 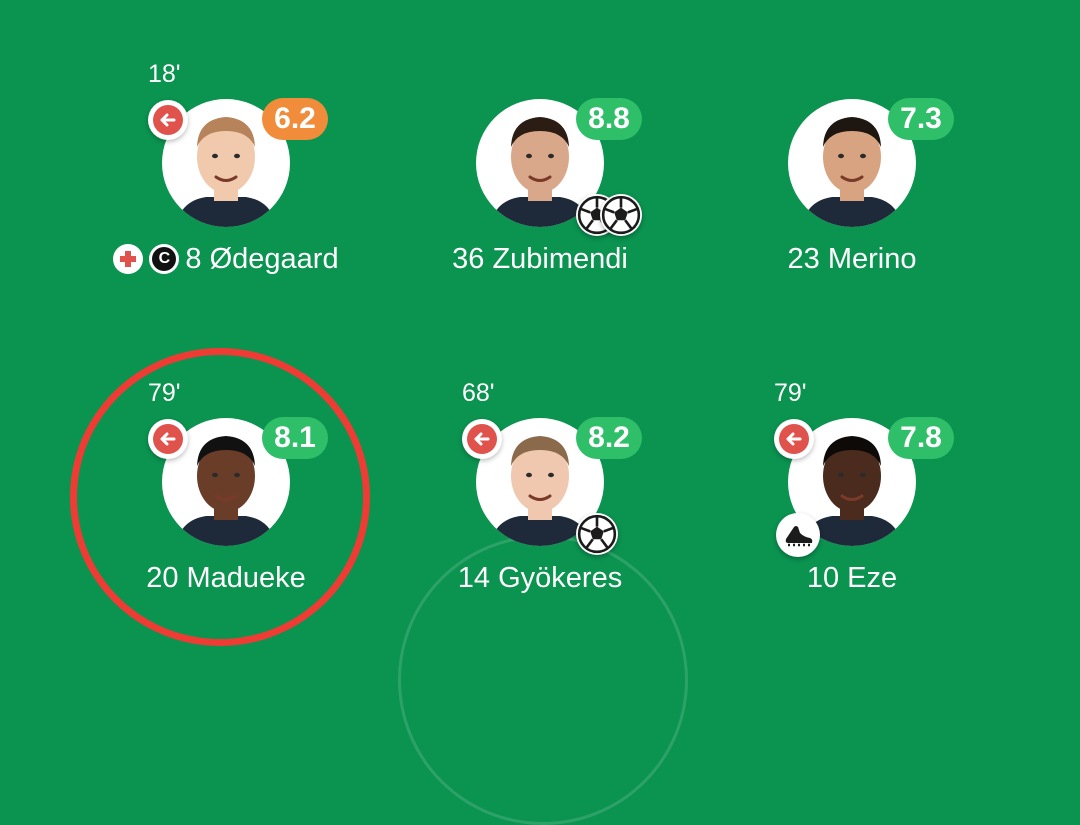 What do you see at coordinates (540, 501) in the screenshot?
I see `player-card: 68' 8.2 14 Gyökeres` at bounding box center [540, 501].